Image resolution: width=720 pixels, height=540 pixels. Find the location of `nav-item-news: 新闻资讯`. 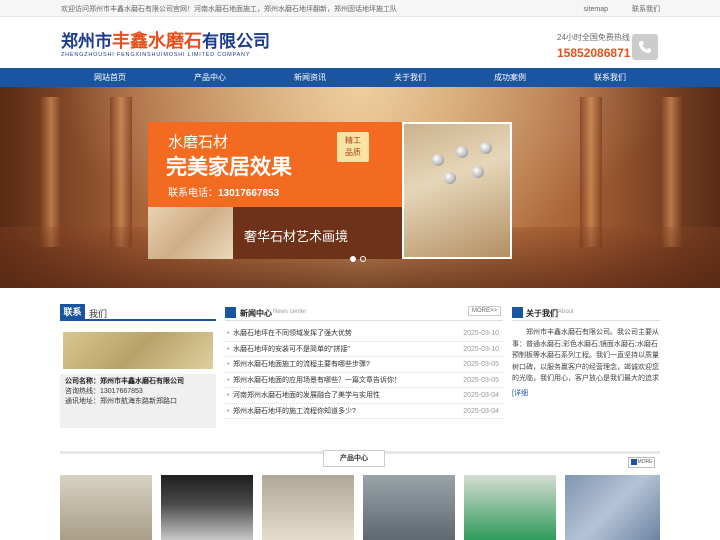

nav-item-news: 新闻资讯 is located at coordinates (310, 77).